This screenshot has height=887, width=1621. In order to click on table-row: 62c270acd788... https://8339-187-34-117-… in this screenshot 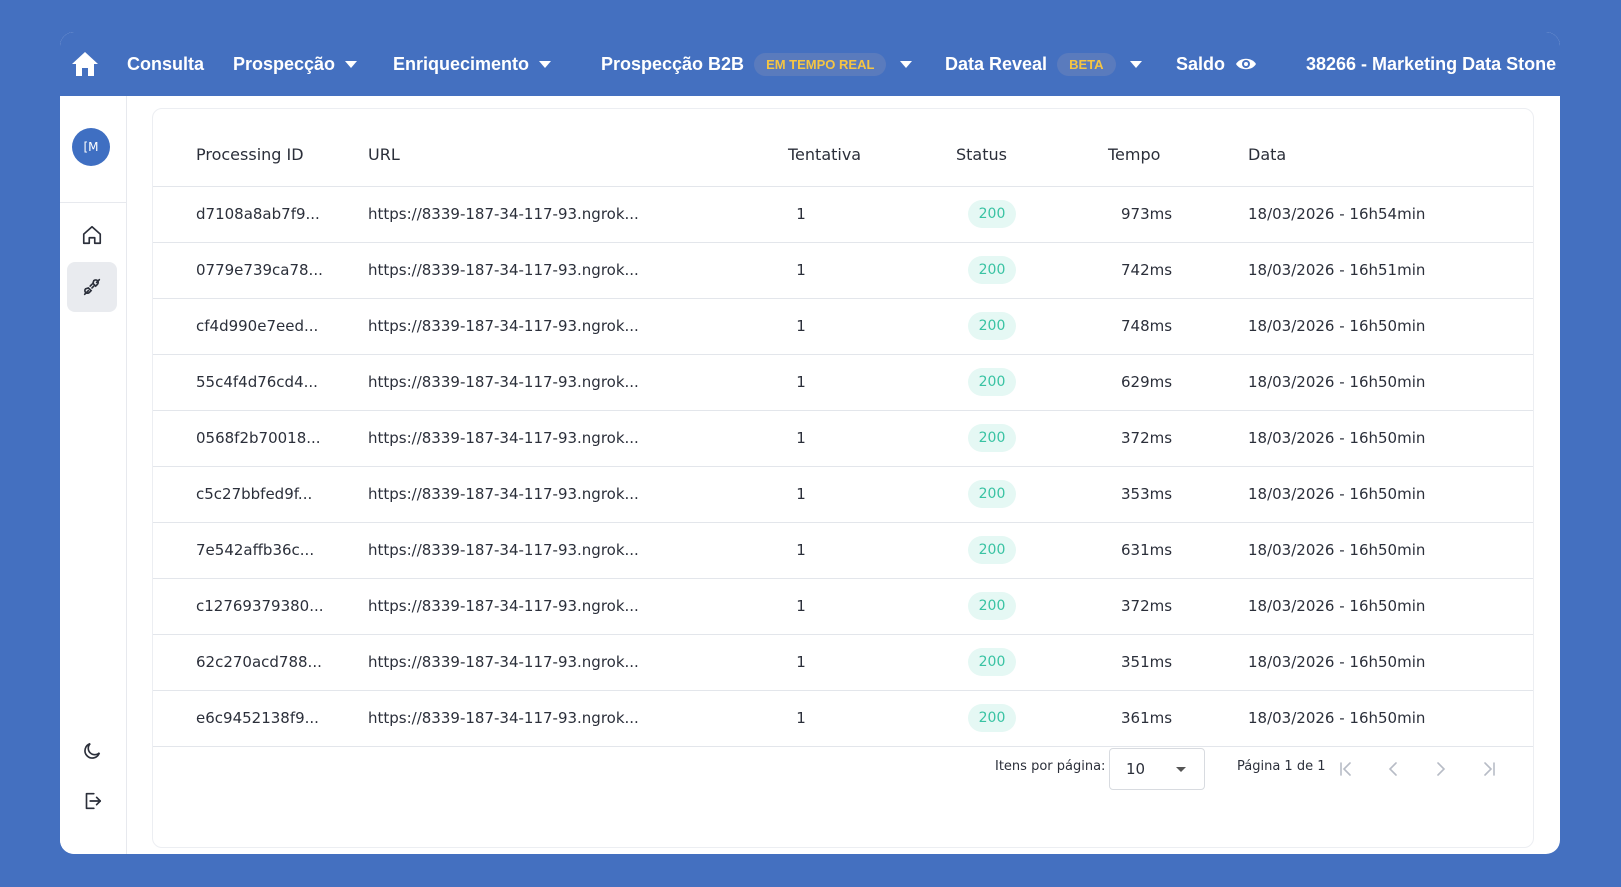, I will do `click(843, 662)`.